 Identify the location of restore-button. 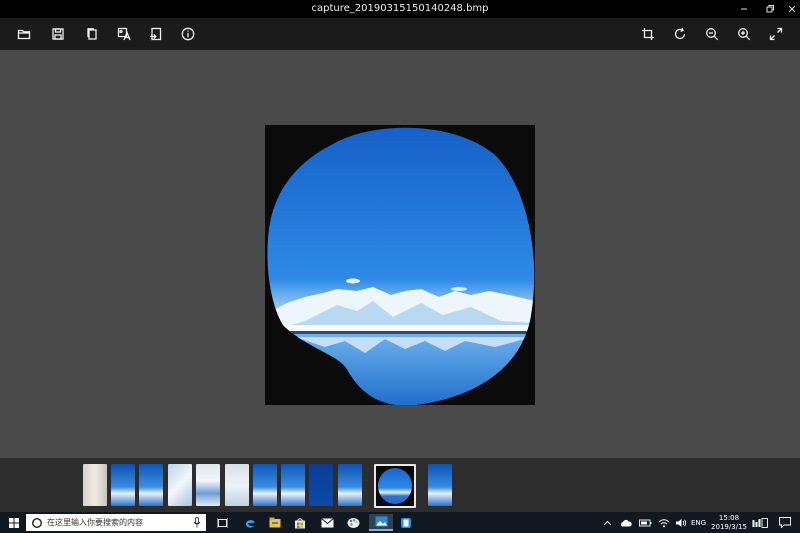
(770, 9).